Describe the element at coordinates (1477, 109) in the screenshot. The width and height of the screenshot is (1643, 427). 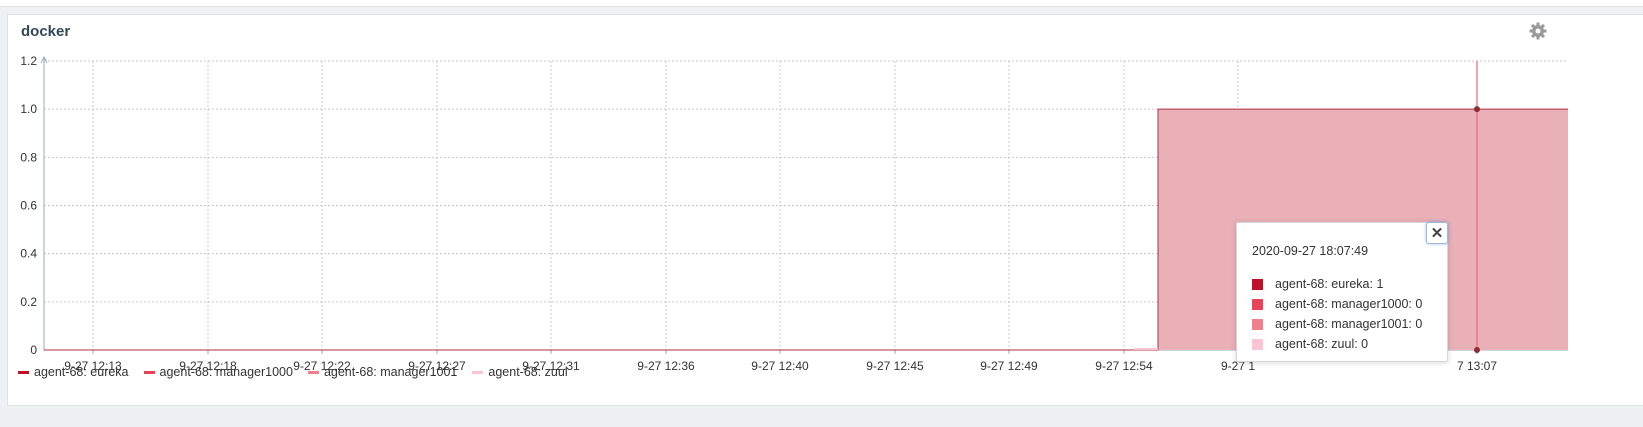
I see `hover-point-eureka` at that location.